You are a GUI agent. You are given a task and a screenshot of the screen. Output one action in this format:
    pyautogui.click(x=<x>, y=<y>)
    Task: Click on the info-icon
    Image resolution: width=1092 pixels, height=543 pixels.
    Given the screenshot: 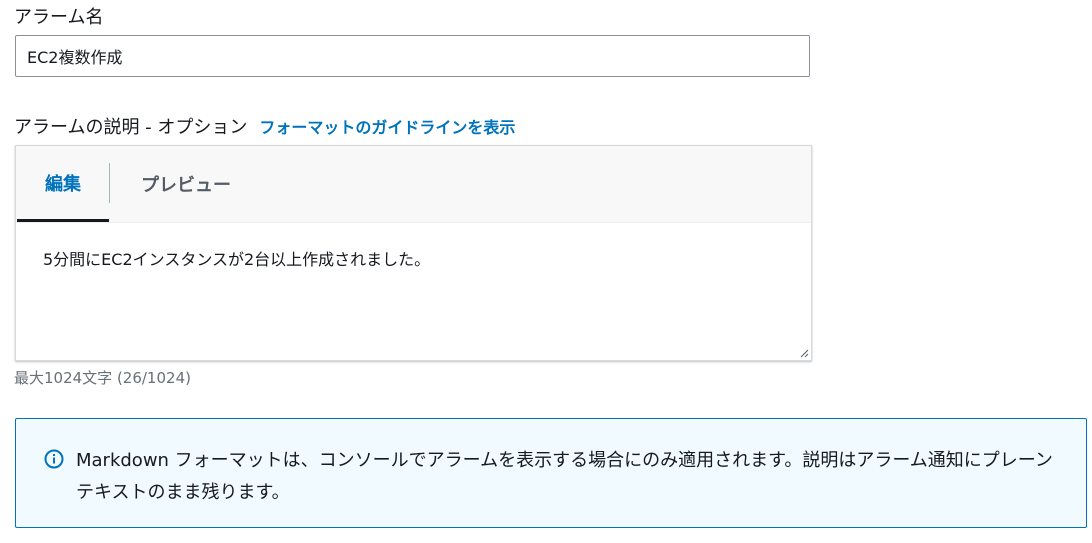 What is the action you would take?
    pyautogui.click(x=54, y=459)
    